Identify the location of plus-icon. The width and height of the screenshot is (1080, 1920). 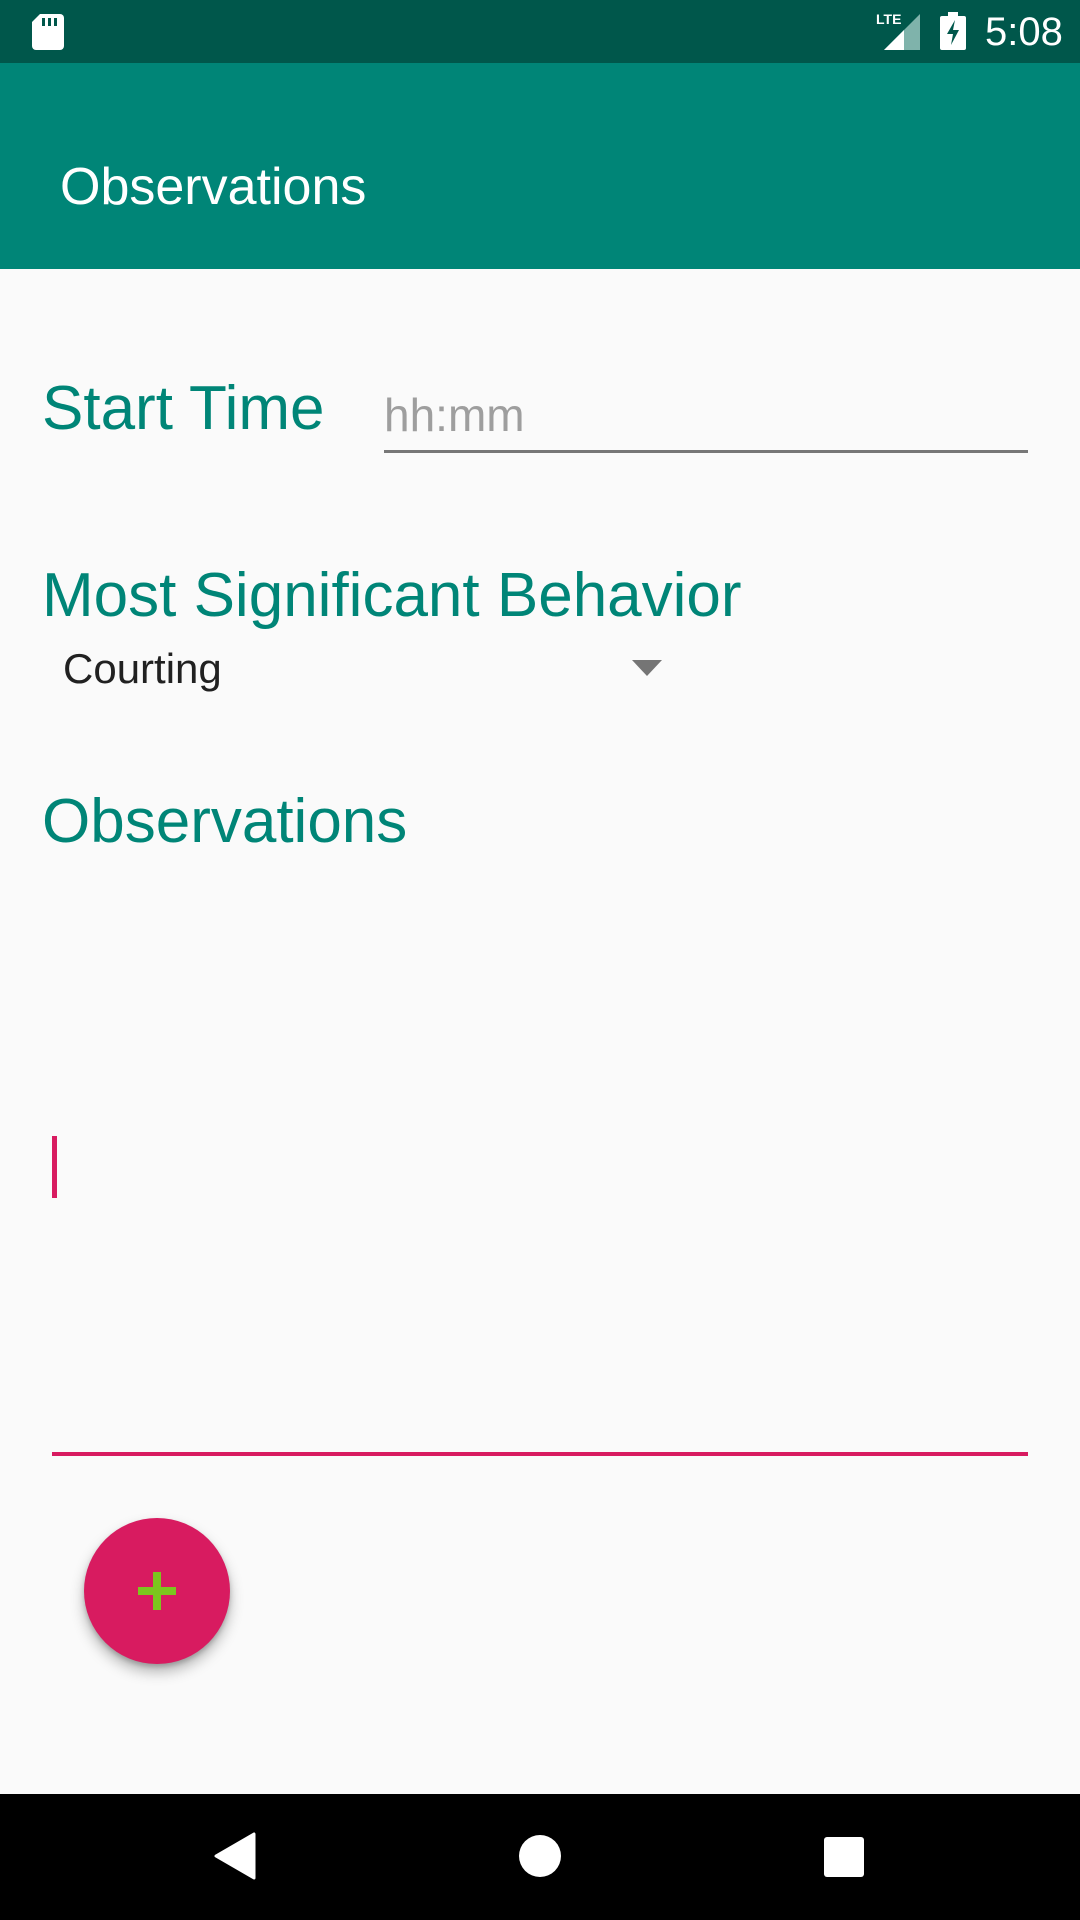
(157, 1591).